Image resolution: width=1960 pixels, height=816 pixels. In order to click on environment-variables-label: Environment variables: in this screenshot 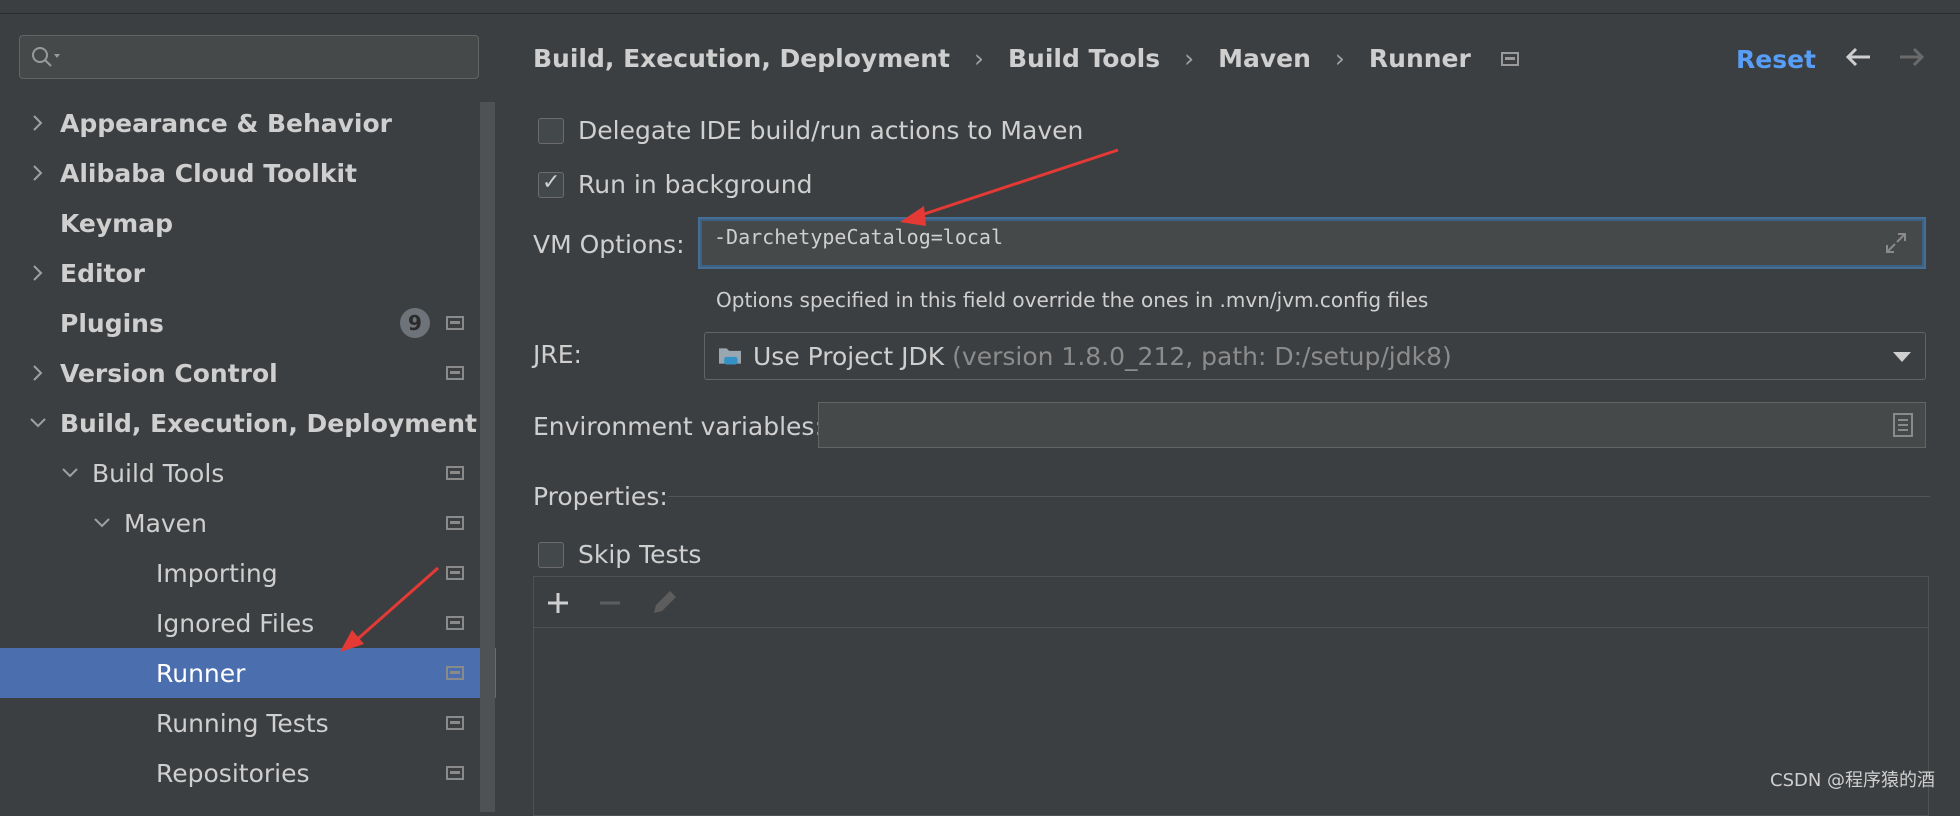, I will do `click(678, 426)`.